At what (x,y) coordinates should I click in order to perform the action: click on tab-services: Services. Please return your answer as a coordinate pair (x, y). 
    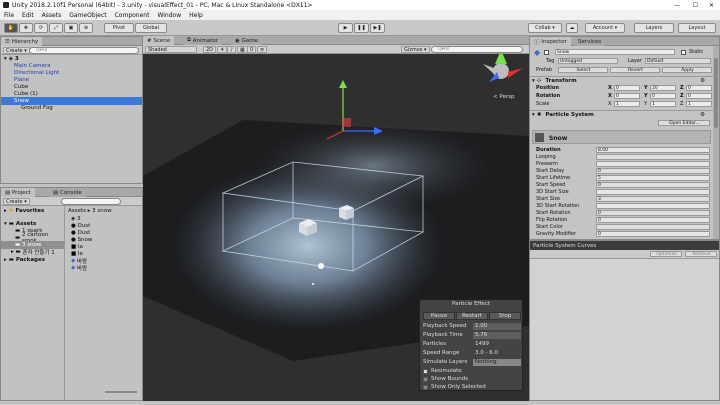
    Looking at the image, I should click on (590, 41).